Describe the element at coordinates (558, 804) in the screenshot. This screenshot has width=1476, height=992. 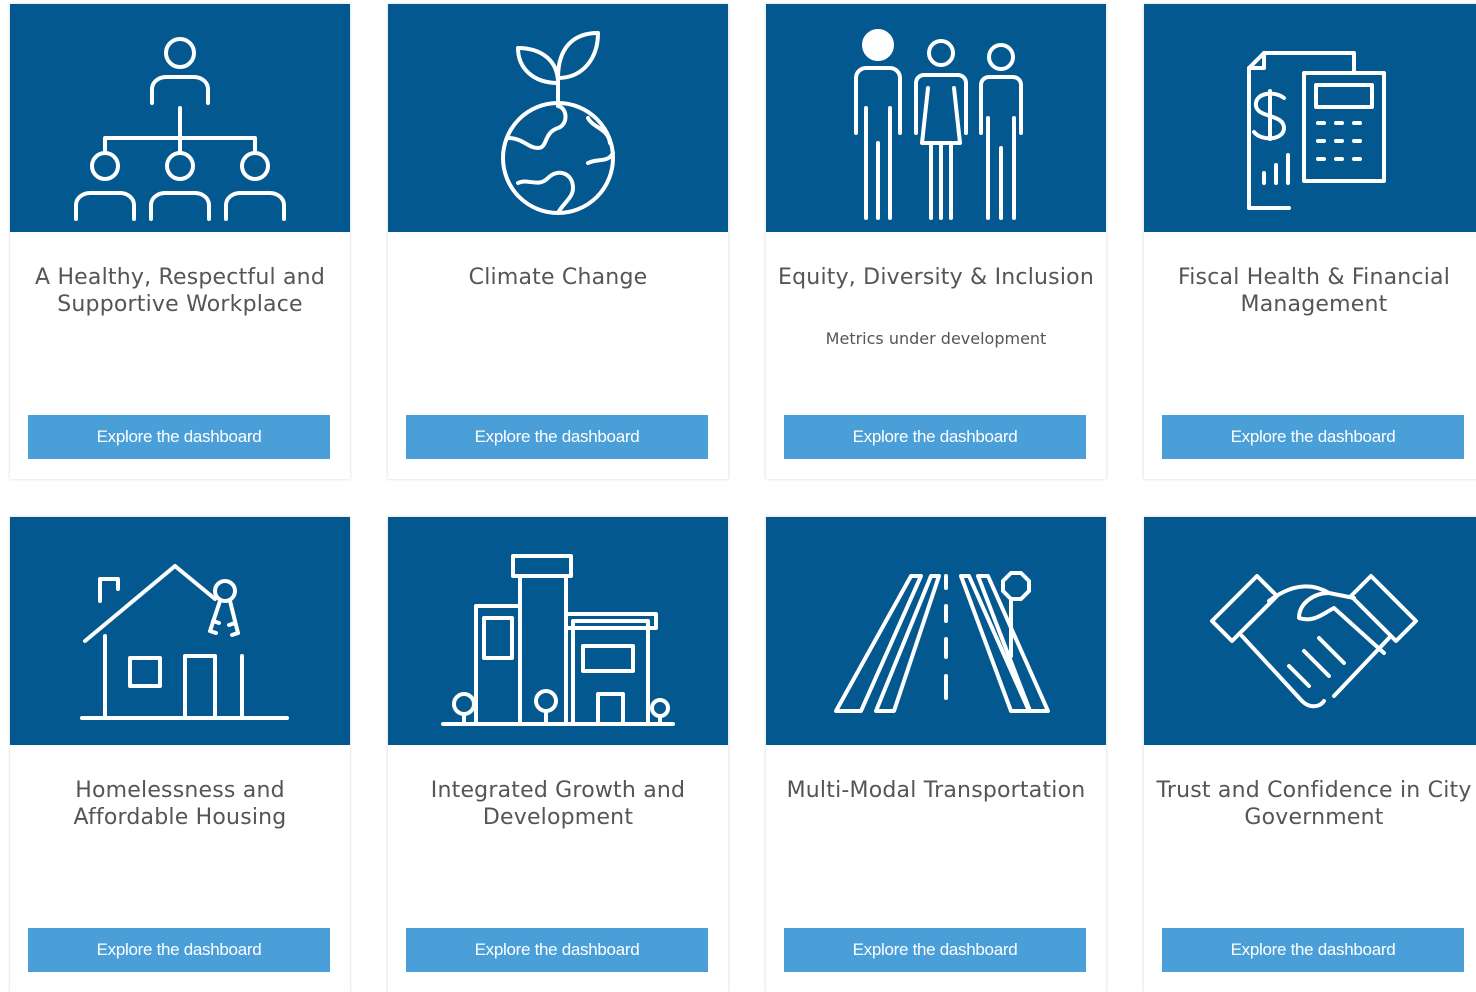
I see `card-title: Integrated Growth and Development` at that location.